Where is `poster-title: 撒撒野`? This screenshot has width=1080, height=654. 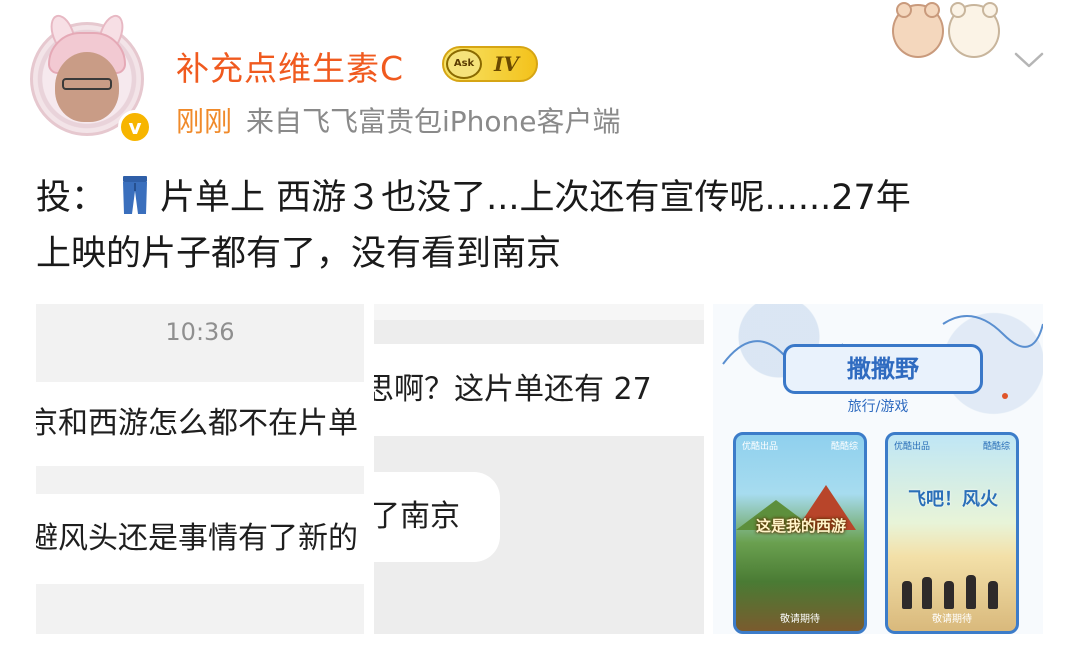
poster-title: 撒撒野 is located at coordinates (883, 369).